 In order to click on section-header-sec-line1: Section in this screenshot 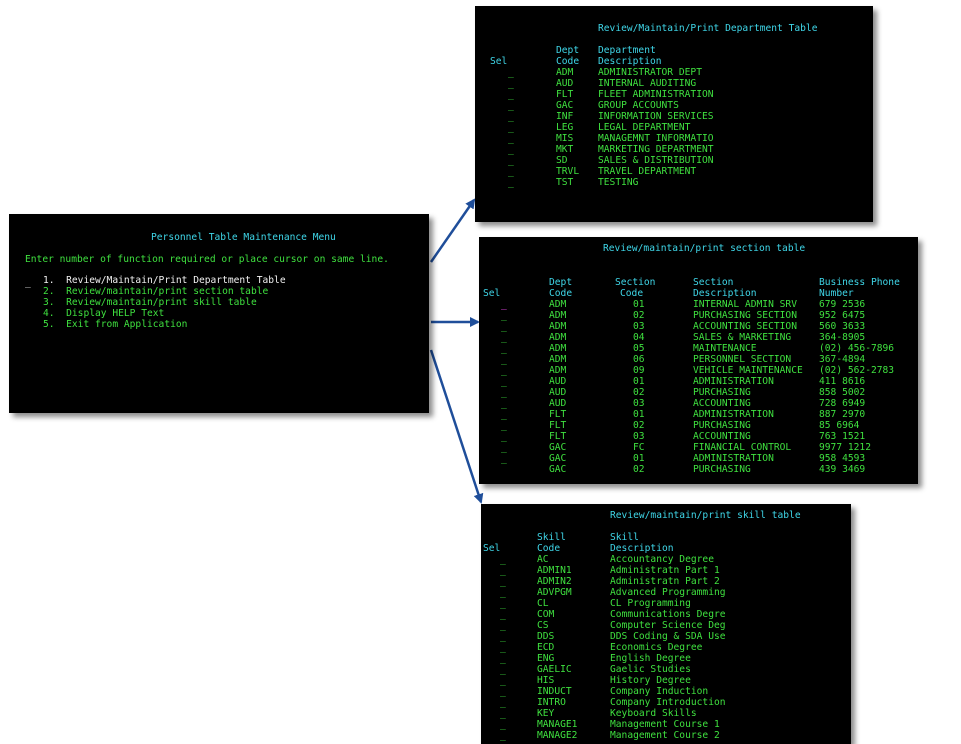, I will do `click(635, 282)`.